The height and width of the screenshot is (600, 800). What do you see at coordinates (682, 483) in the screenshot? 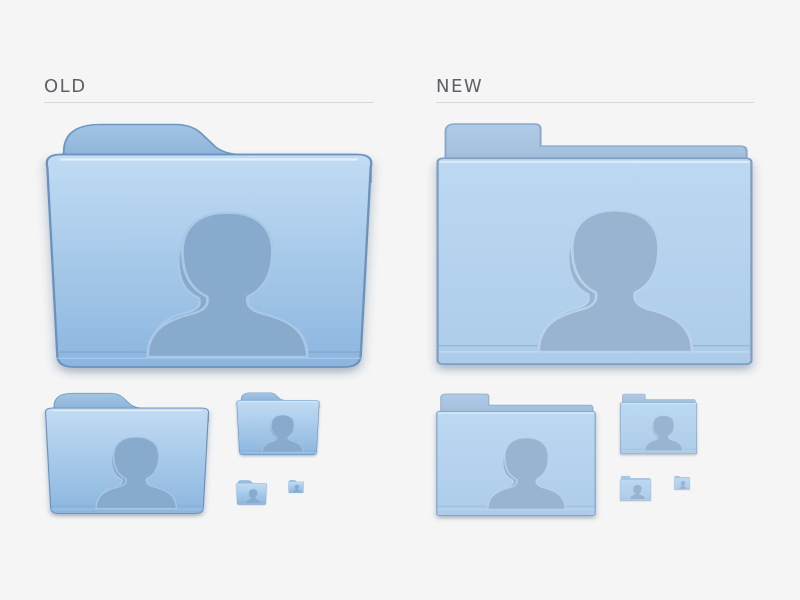
I see `new-folder-mini-icon` at bounding box center [682, 483].